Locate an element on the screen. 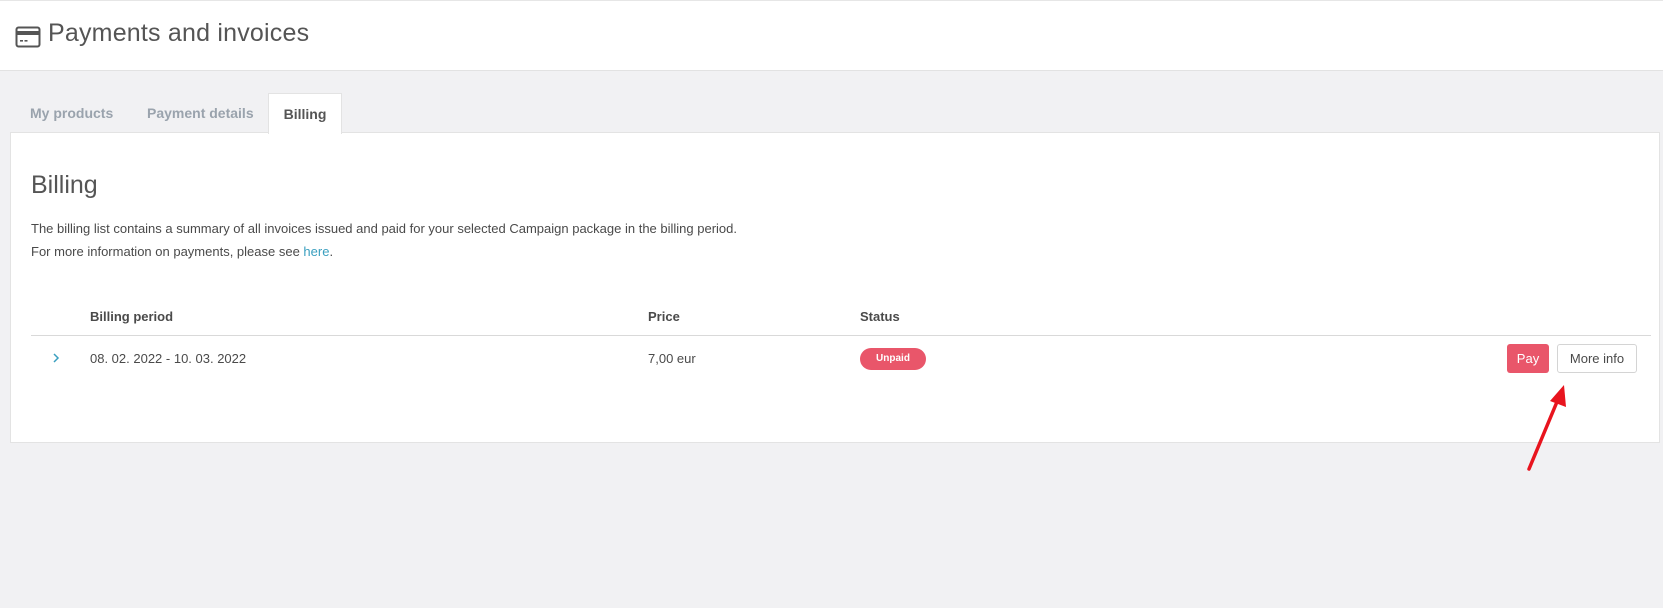 Image resolution: width=1663 pixels, height=608 pixels. more-info-button: More info is located at coordinates (1597, 358).